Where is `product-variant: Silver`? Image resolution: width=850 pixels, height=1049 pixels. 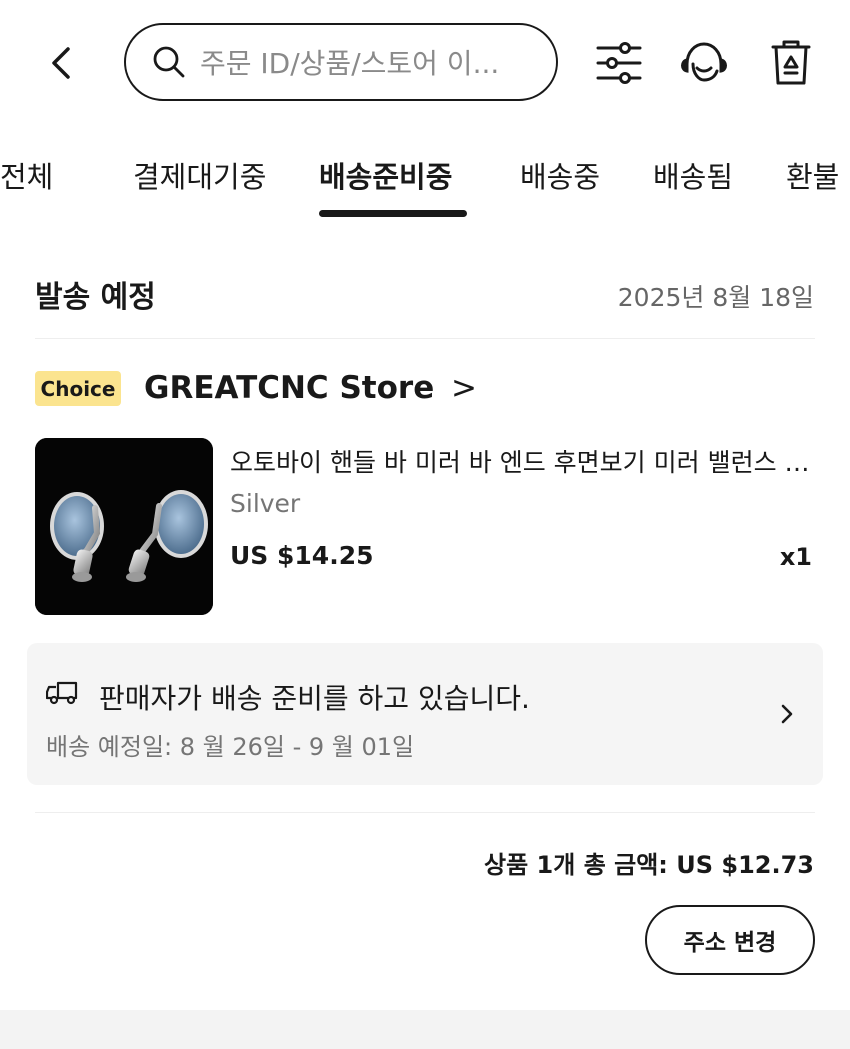
product-variant: Silver is located at coordinates (265, 503).